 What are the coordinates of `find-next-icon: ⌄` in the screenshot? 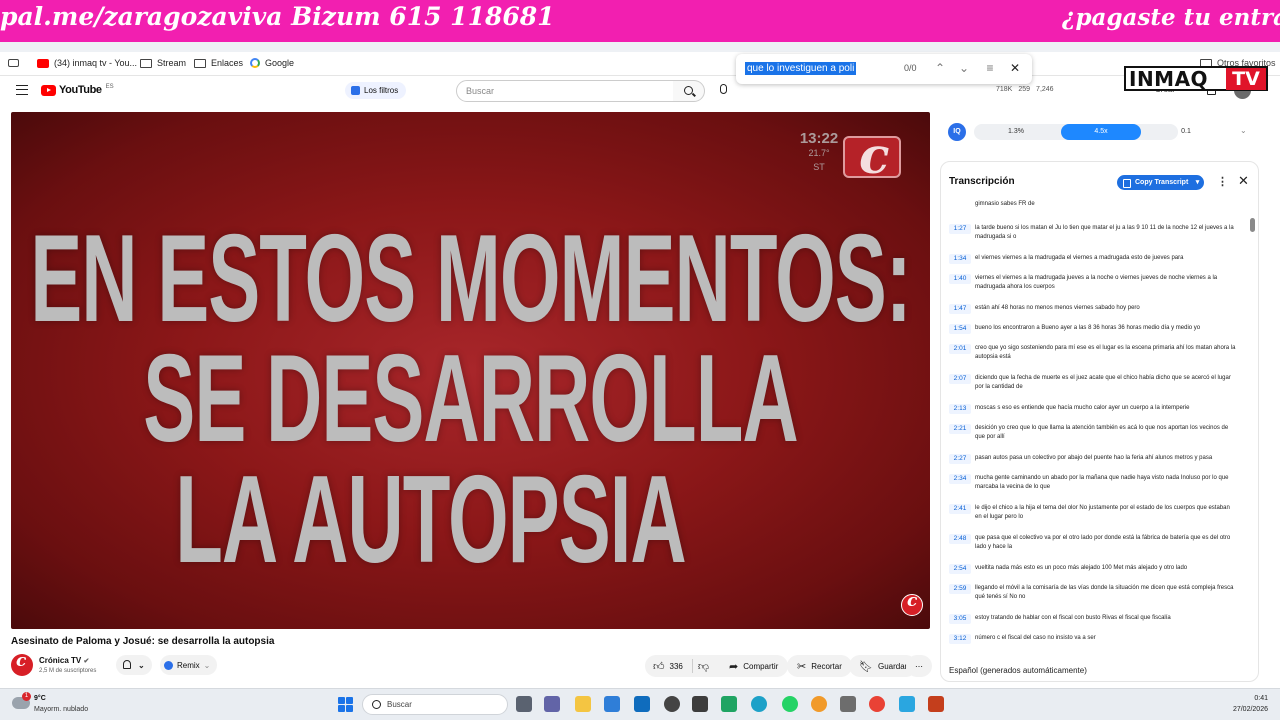 It's located at (964, 68).